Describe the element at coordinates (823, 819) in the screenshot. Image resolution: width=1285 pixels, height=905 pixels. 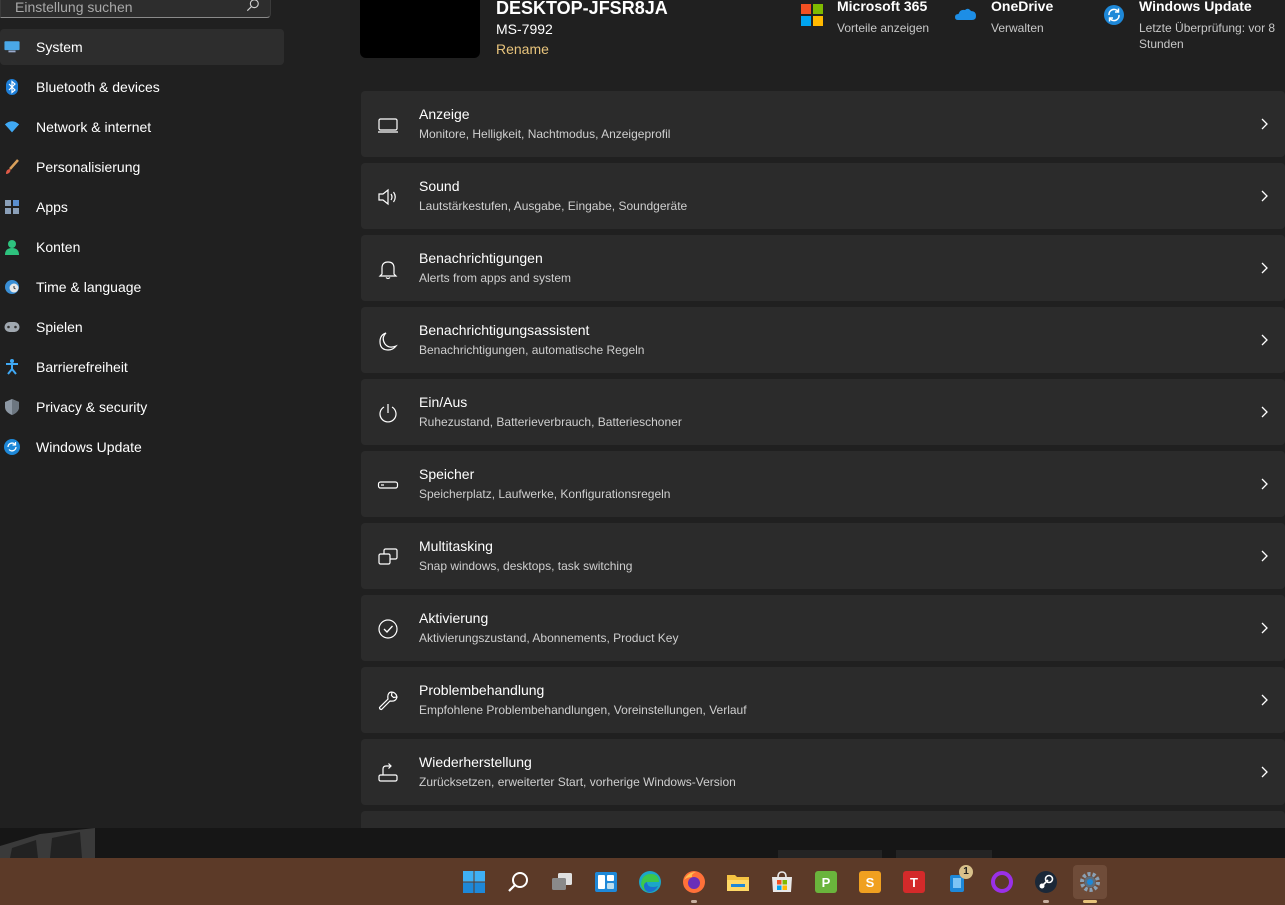
I see `setting-row-partial` at that location.